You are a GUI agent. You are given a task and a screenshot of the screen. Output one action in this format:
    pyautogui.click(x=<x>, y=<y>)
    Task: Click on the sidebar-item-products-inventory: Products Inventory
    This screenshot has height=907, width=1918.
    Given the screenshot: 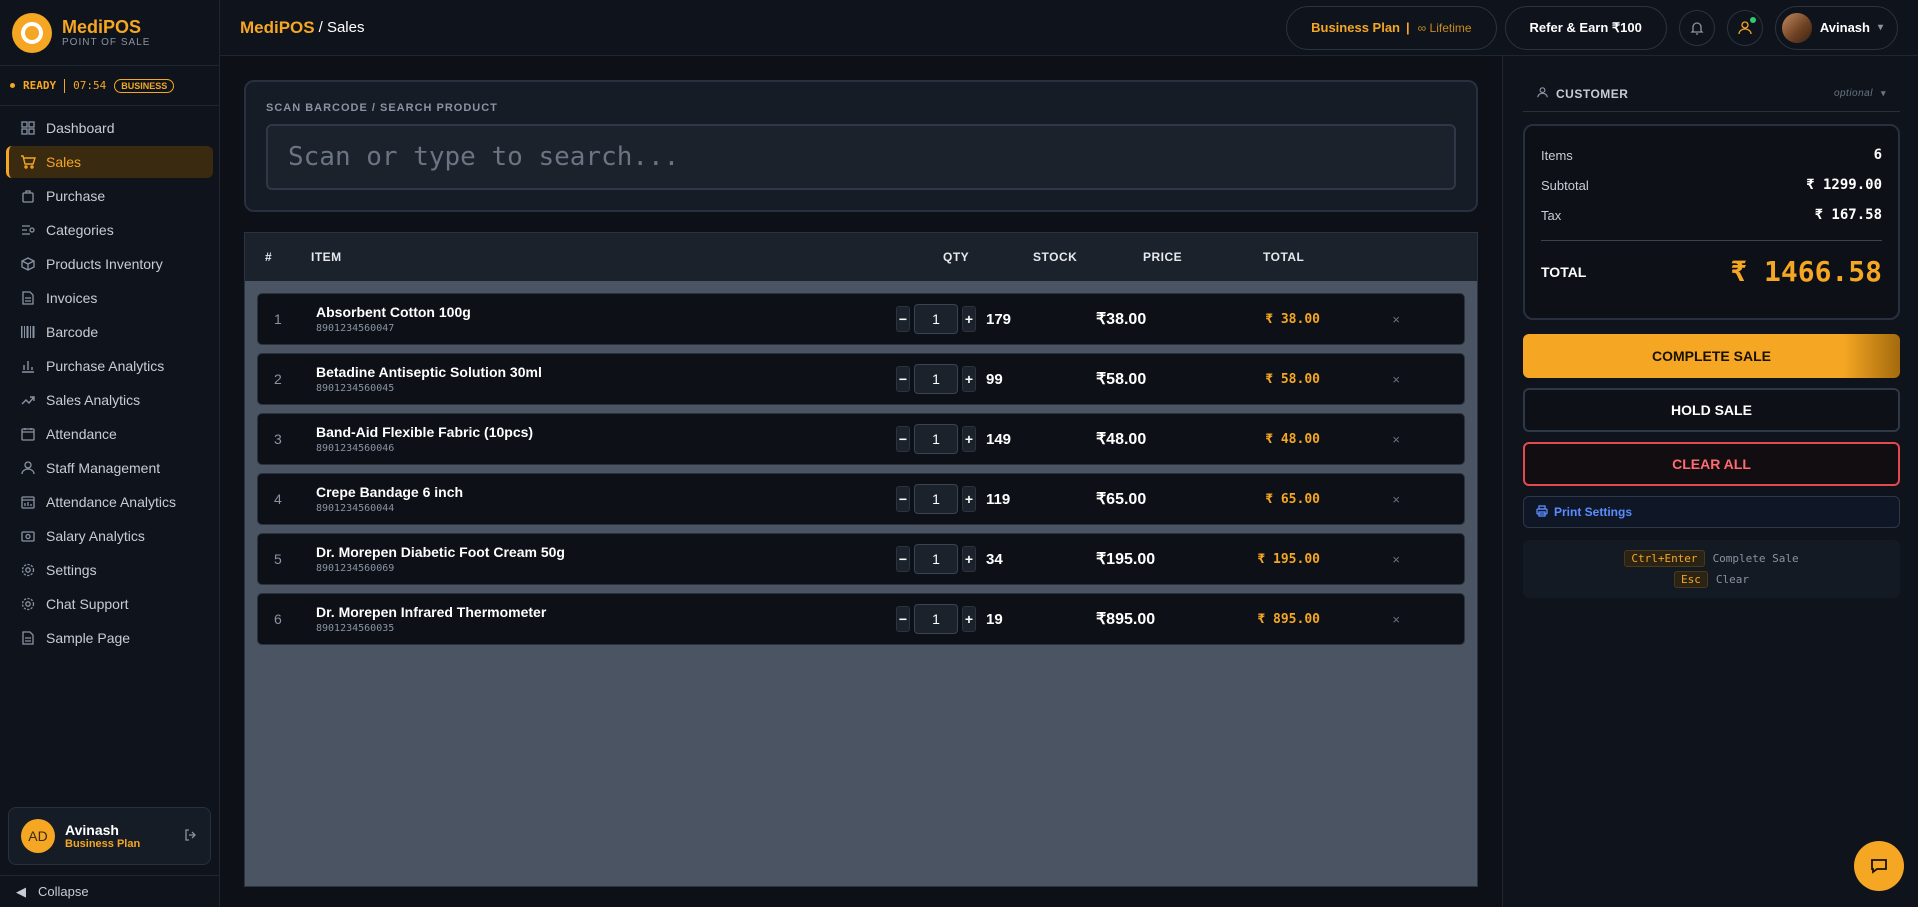 What is the action you would take?
    pyautogui.click(x=109, y=264)
    